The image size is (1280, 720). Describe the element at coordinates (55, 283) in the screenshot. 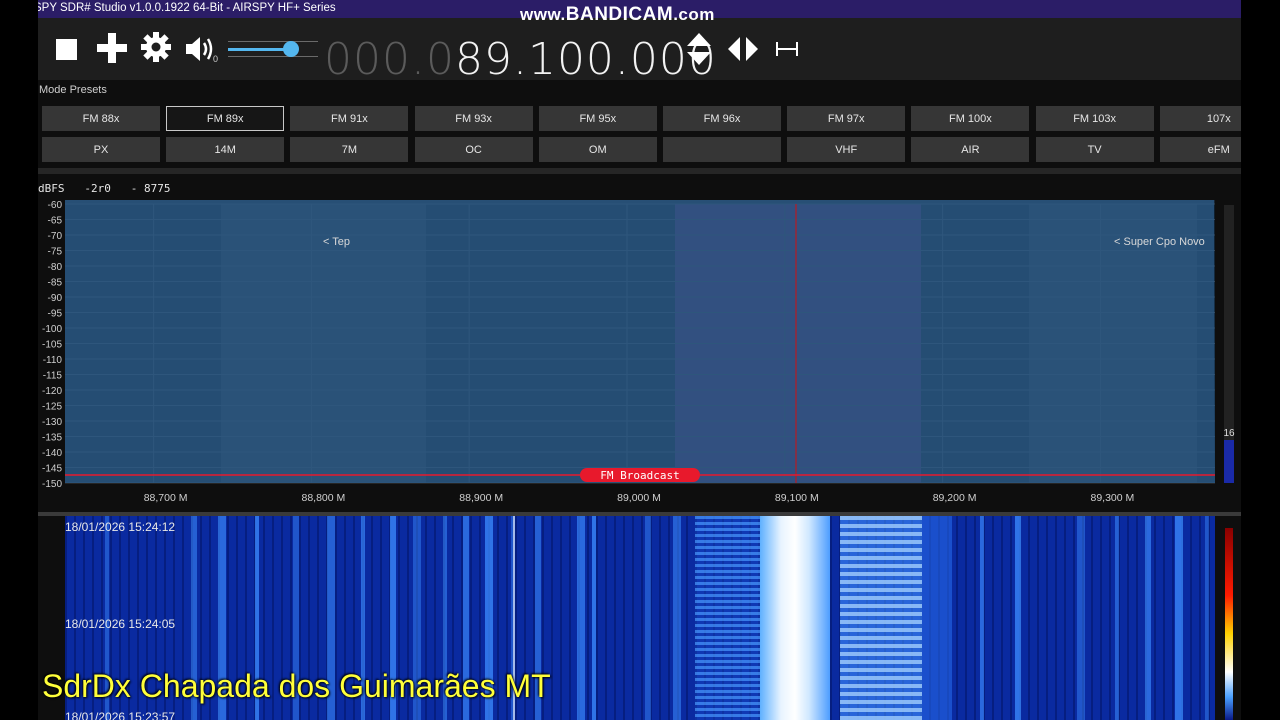

I see `y-tick-label: -85` at that location.